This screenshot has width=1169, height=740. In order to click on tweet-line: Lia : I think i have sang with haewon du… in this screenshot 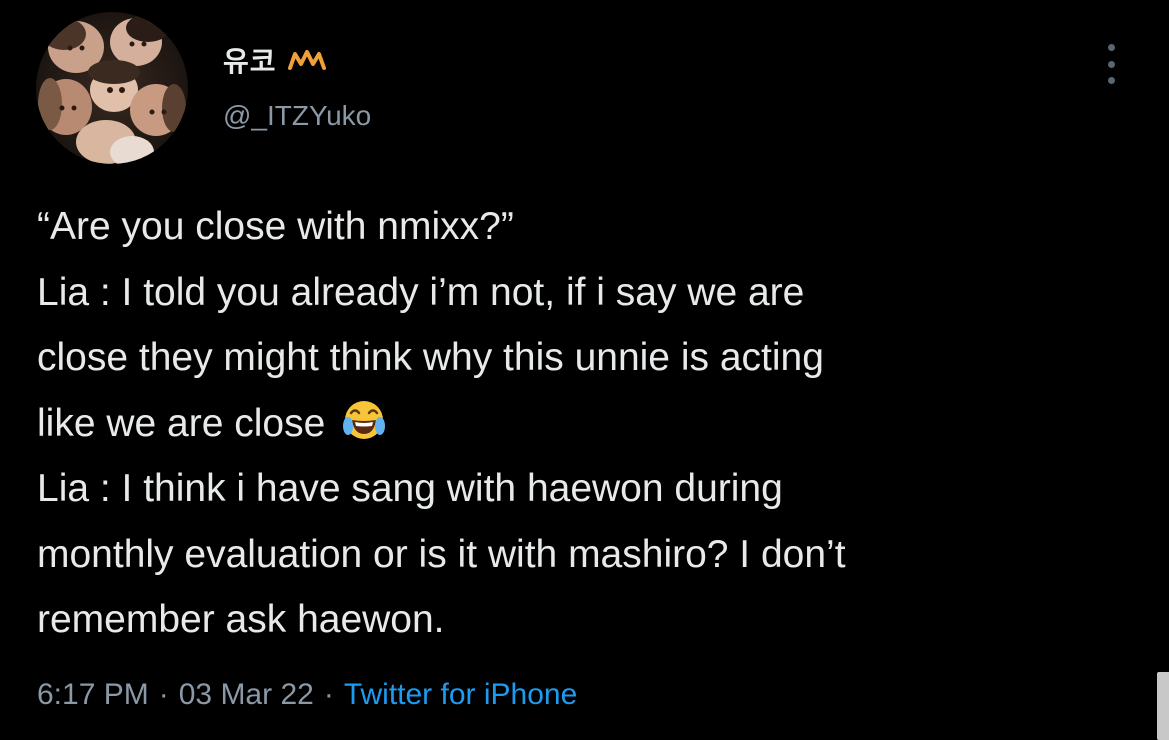, I will do `click(410, 488)`.